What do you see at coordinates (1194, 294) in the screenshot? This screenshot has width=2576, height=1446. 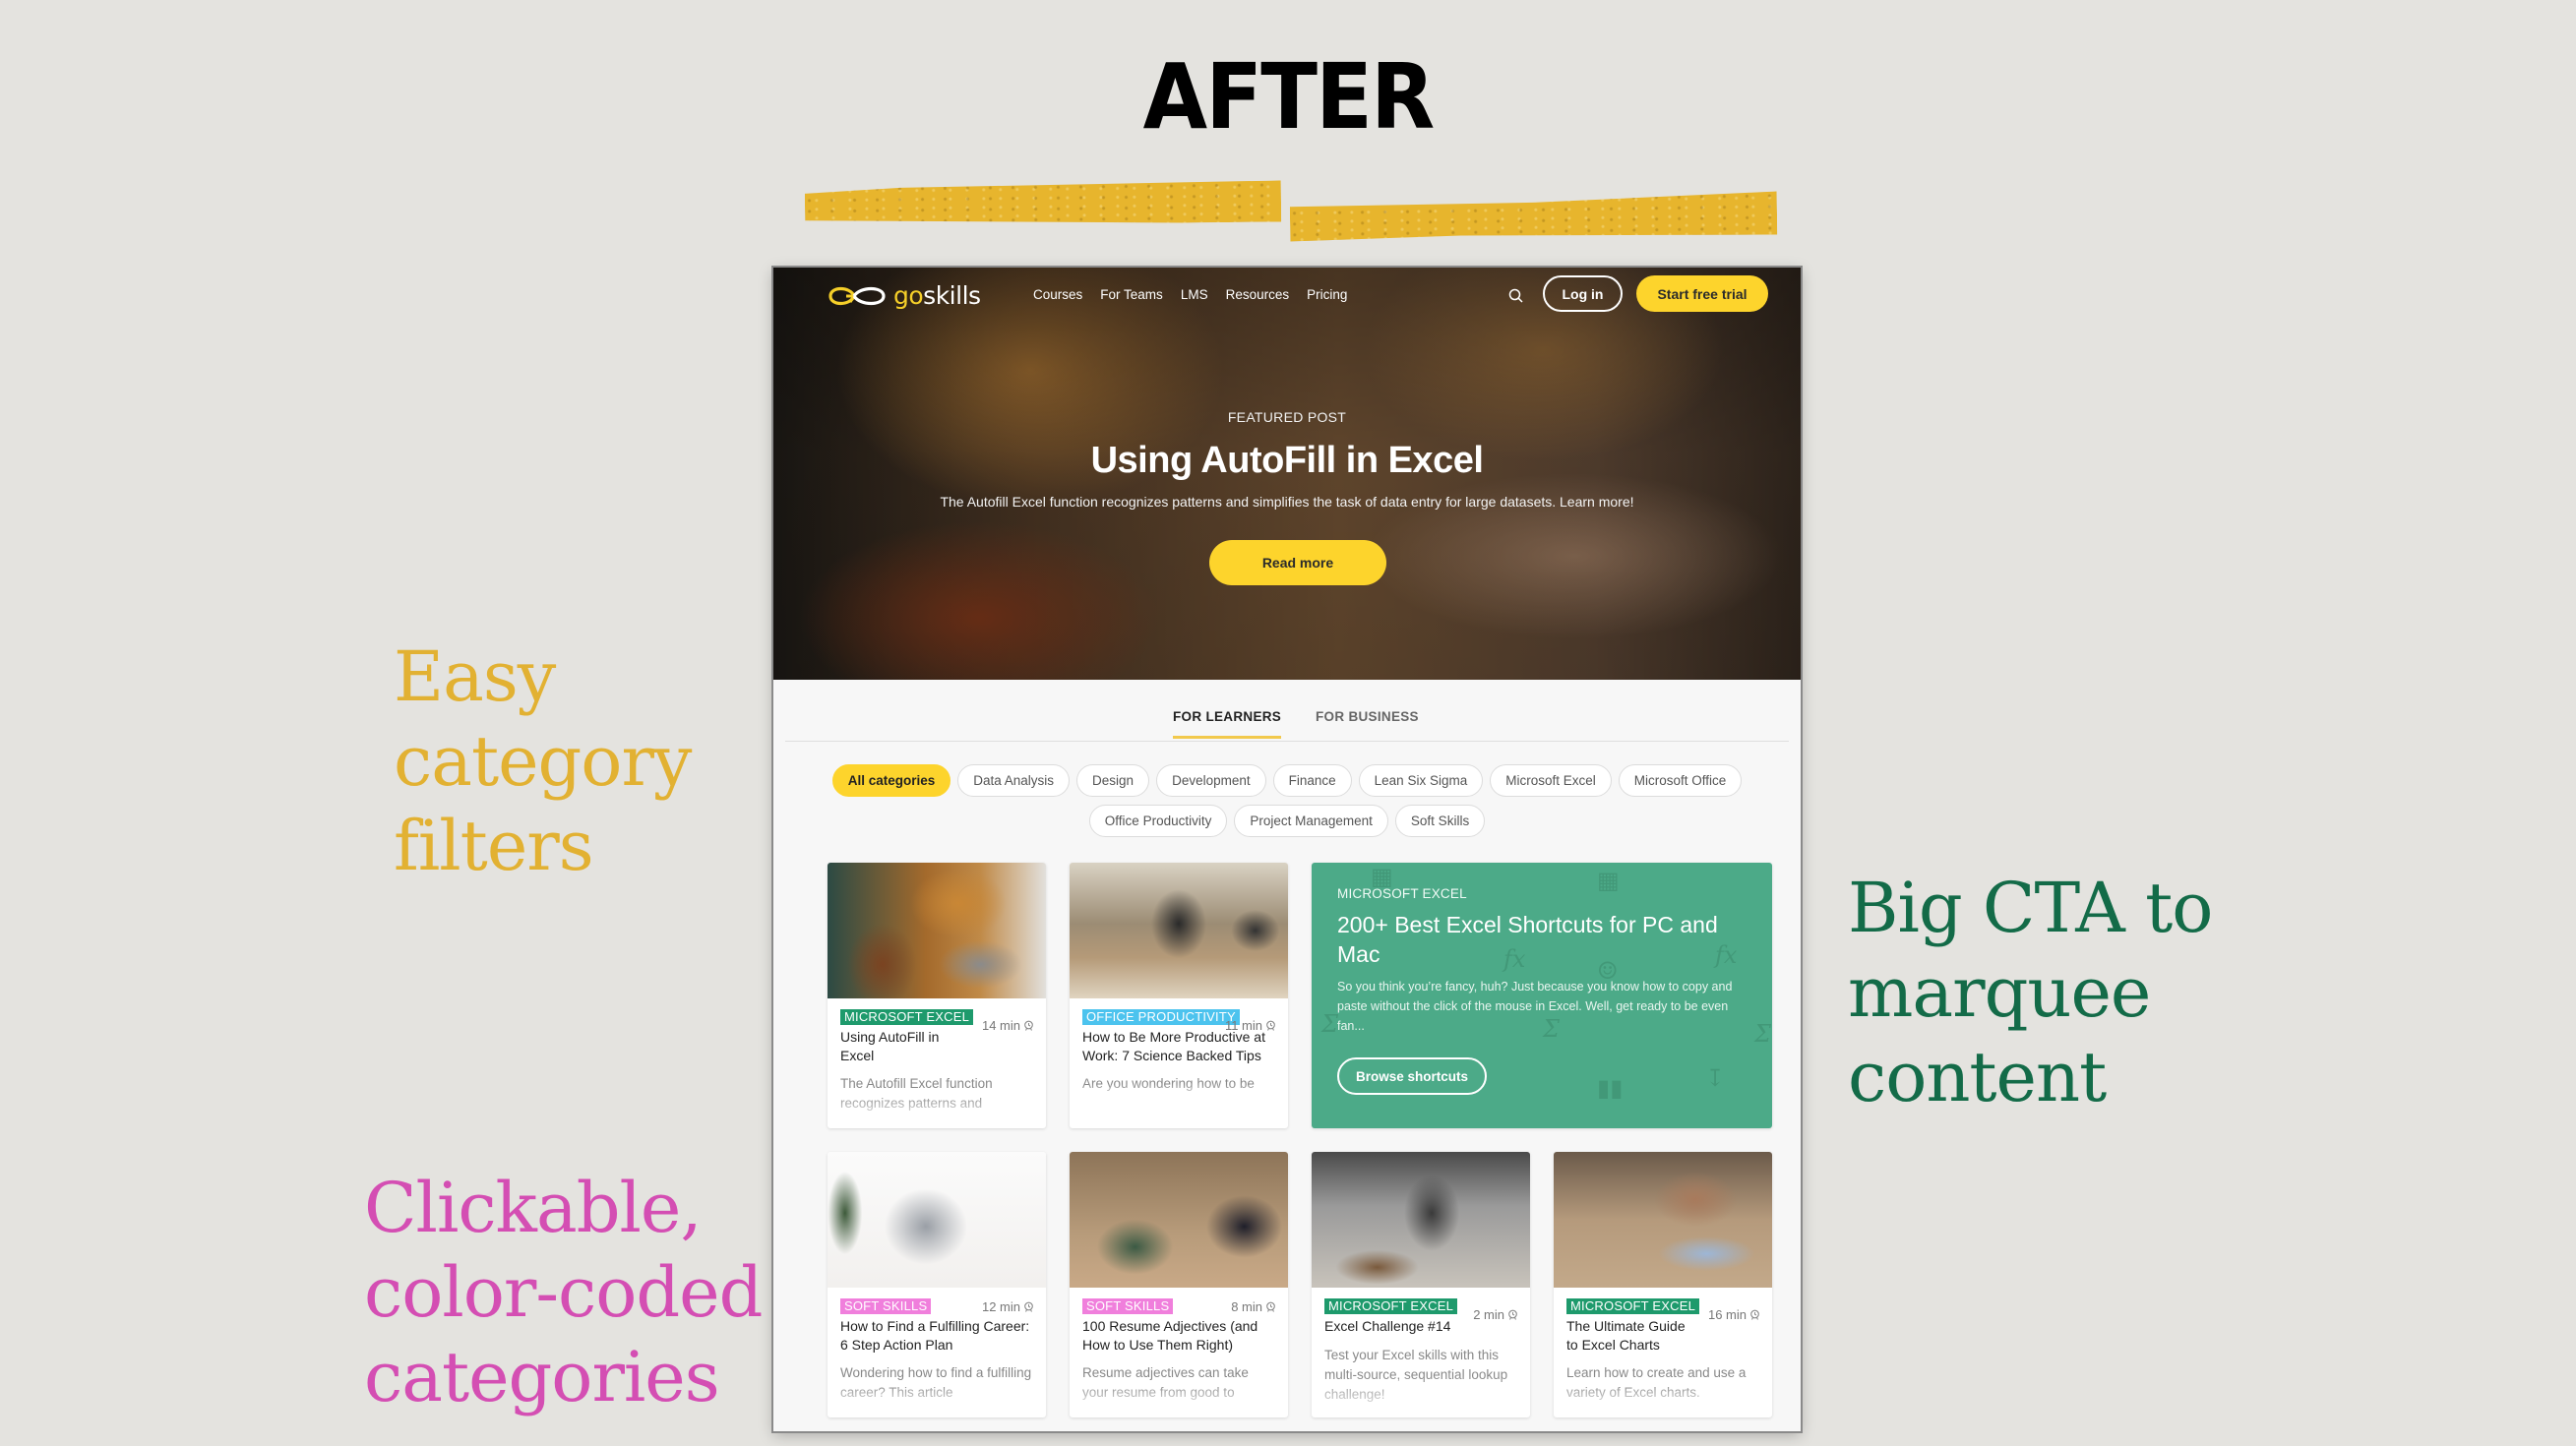 I see `nav-lms: LMS` at bounding box center [1194, 294].